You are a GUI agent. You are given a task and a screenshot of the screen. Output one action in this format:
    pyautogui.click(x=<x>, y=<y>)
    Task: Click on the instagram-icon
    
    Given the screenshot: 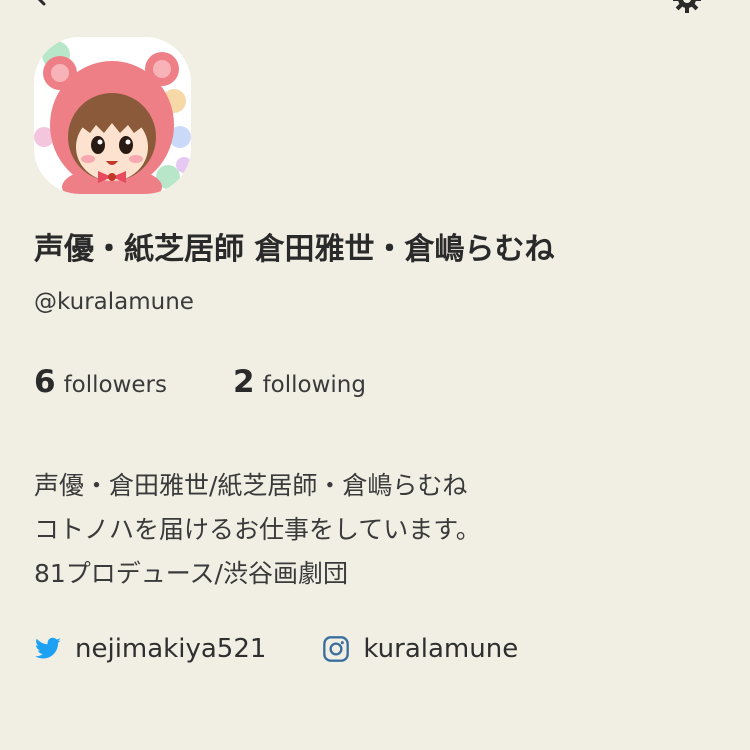 What is the action you would take?
    pyautogui.click(x=336, y=649)
    